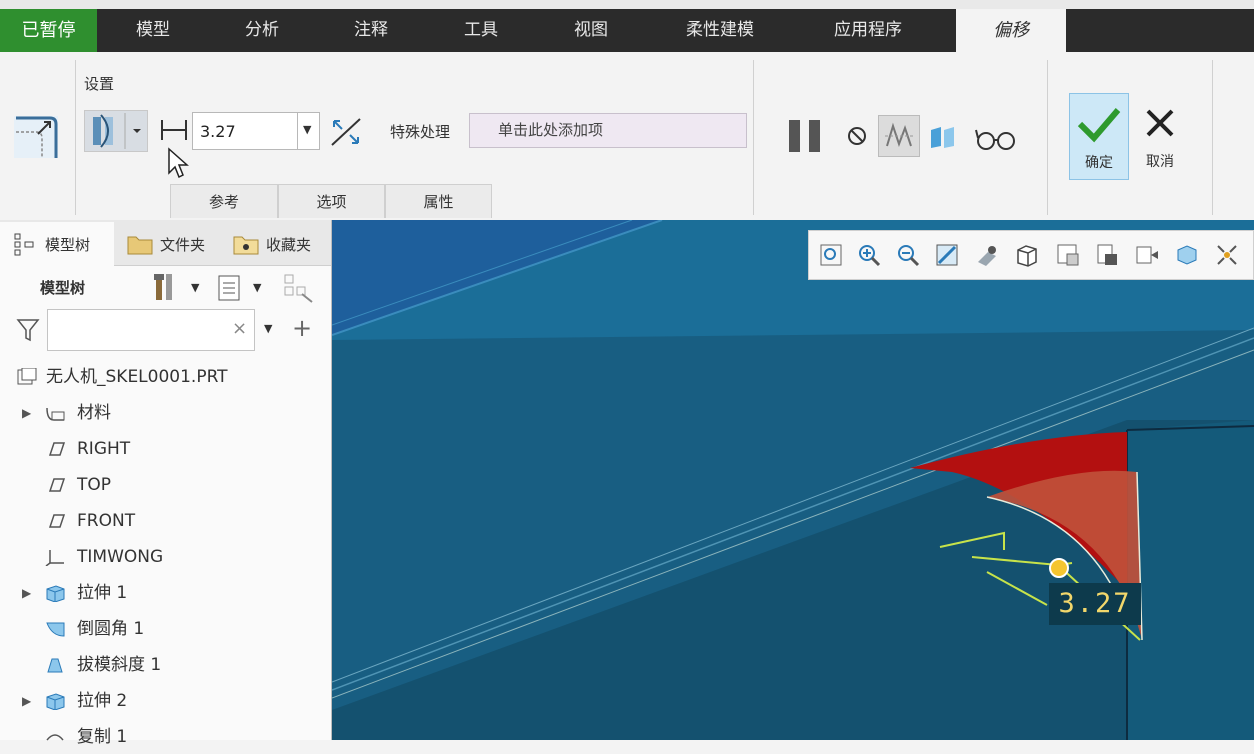  What do you see at coordinates (1160, 123) in the screenshot?
I see `close-icon` at bounding box center [1160, 123].